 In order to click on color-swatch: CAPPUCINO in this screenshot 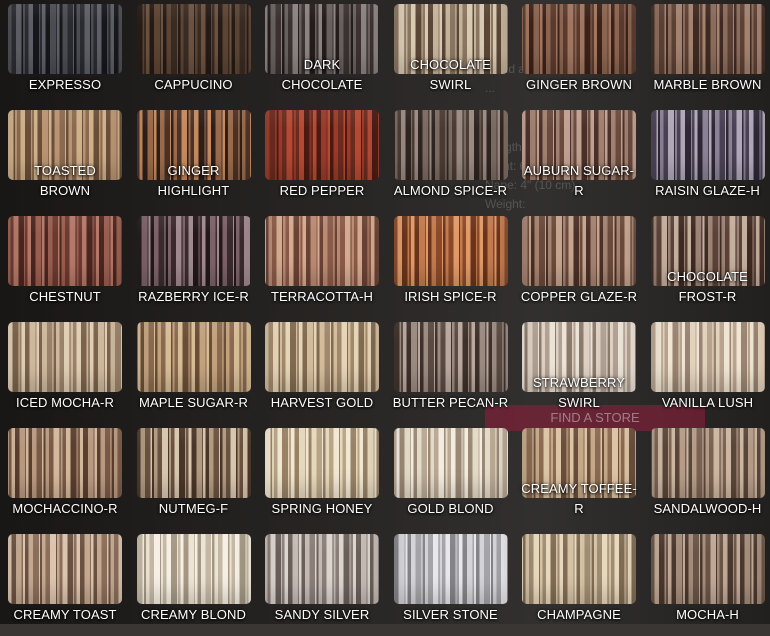, I will do `click(194, 53)`.